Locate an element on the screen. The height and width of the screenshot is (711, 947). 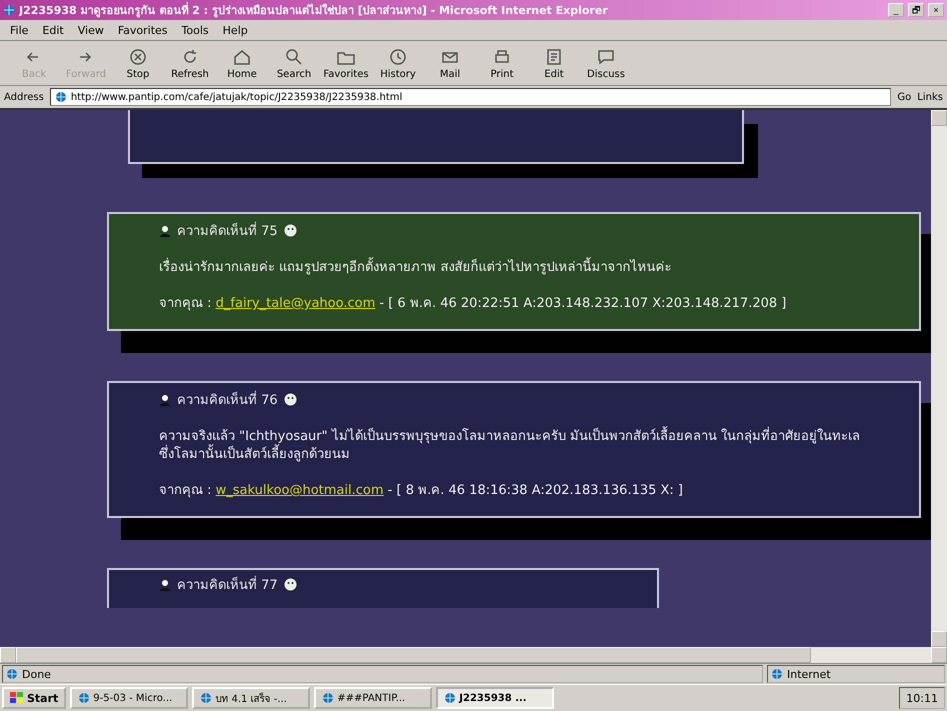
comment-author: จากคุณ : d_fairy_tale@yahoo.com - [ 6 พ.ค. 46 20:22:51 A:203.148.232.107 X:203.148.217.208 ] is located at coordinates (473, 304).